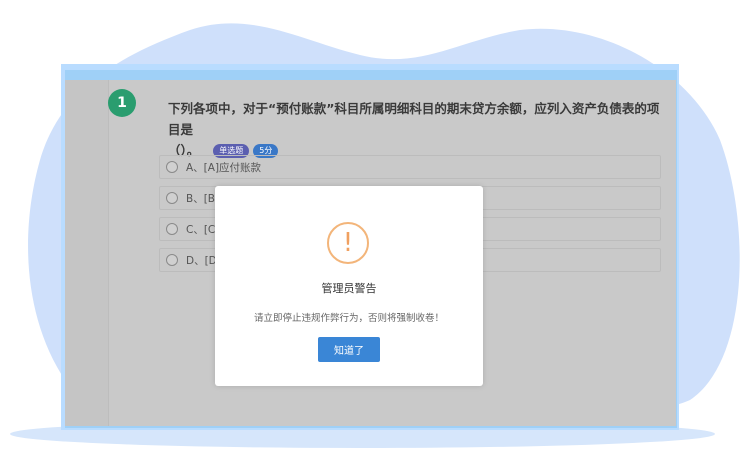 Image resolution: width=750 pixels, height=450 pixels. I want to click on acknowledge-button: 知道了, so click(349, 349).